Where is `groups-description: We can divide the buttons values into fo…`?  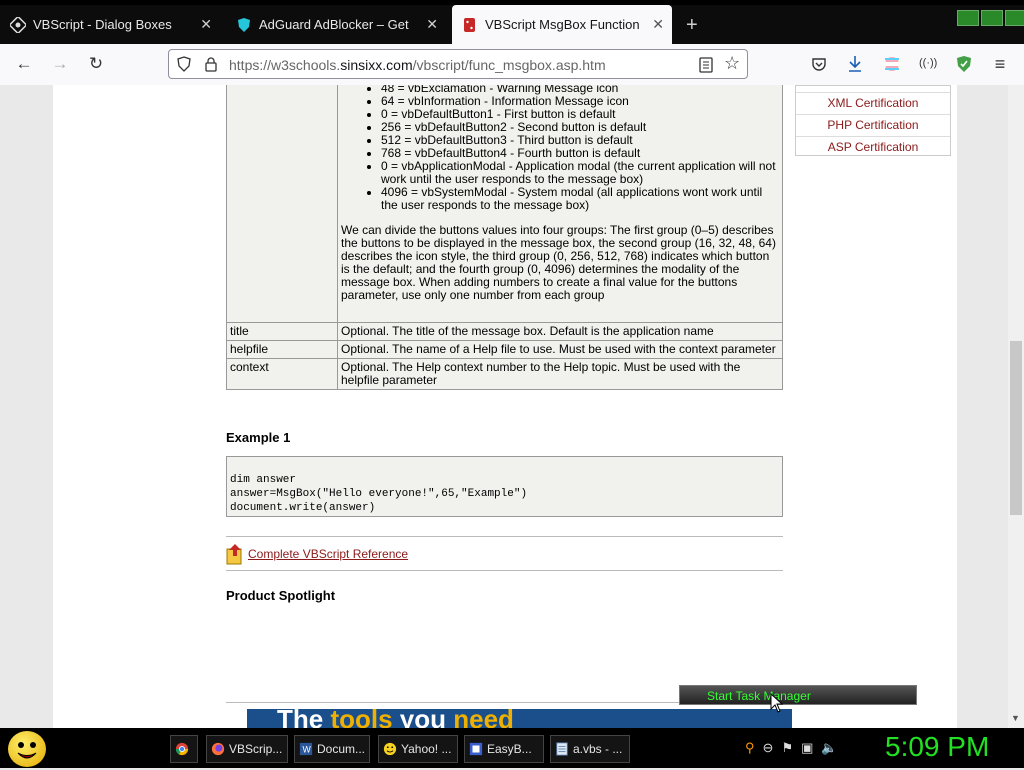
groups-description: We can divide the buttons values into fo… is located at coordinates (558, 262).